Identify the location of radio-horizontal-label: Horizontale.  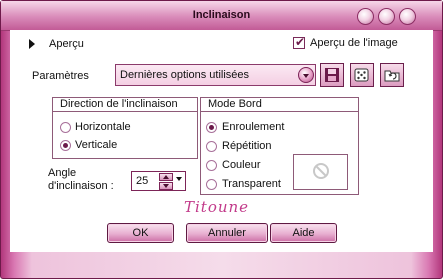
(103, 127).